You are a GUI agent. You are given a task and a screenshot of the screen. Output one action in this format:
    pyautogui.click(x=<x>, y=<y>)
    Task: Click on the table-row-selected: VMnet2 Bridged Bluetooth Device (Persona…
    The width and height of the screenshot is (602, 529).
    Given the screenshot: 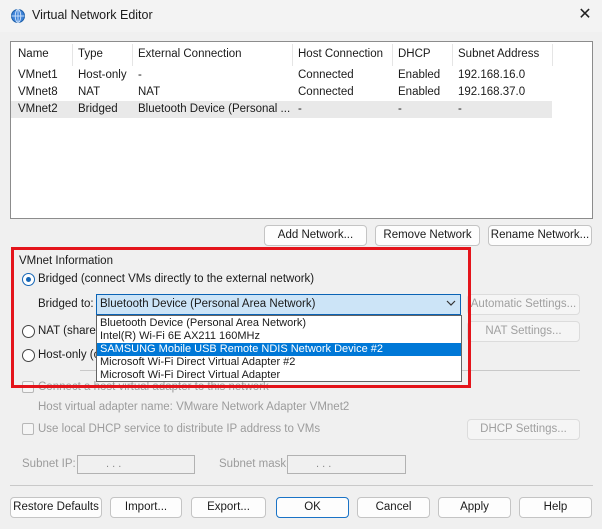 What is the action you would take?
    pyautogui.click(x=281, y=109)
    